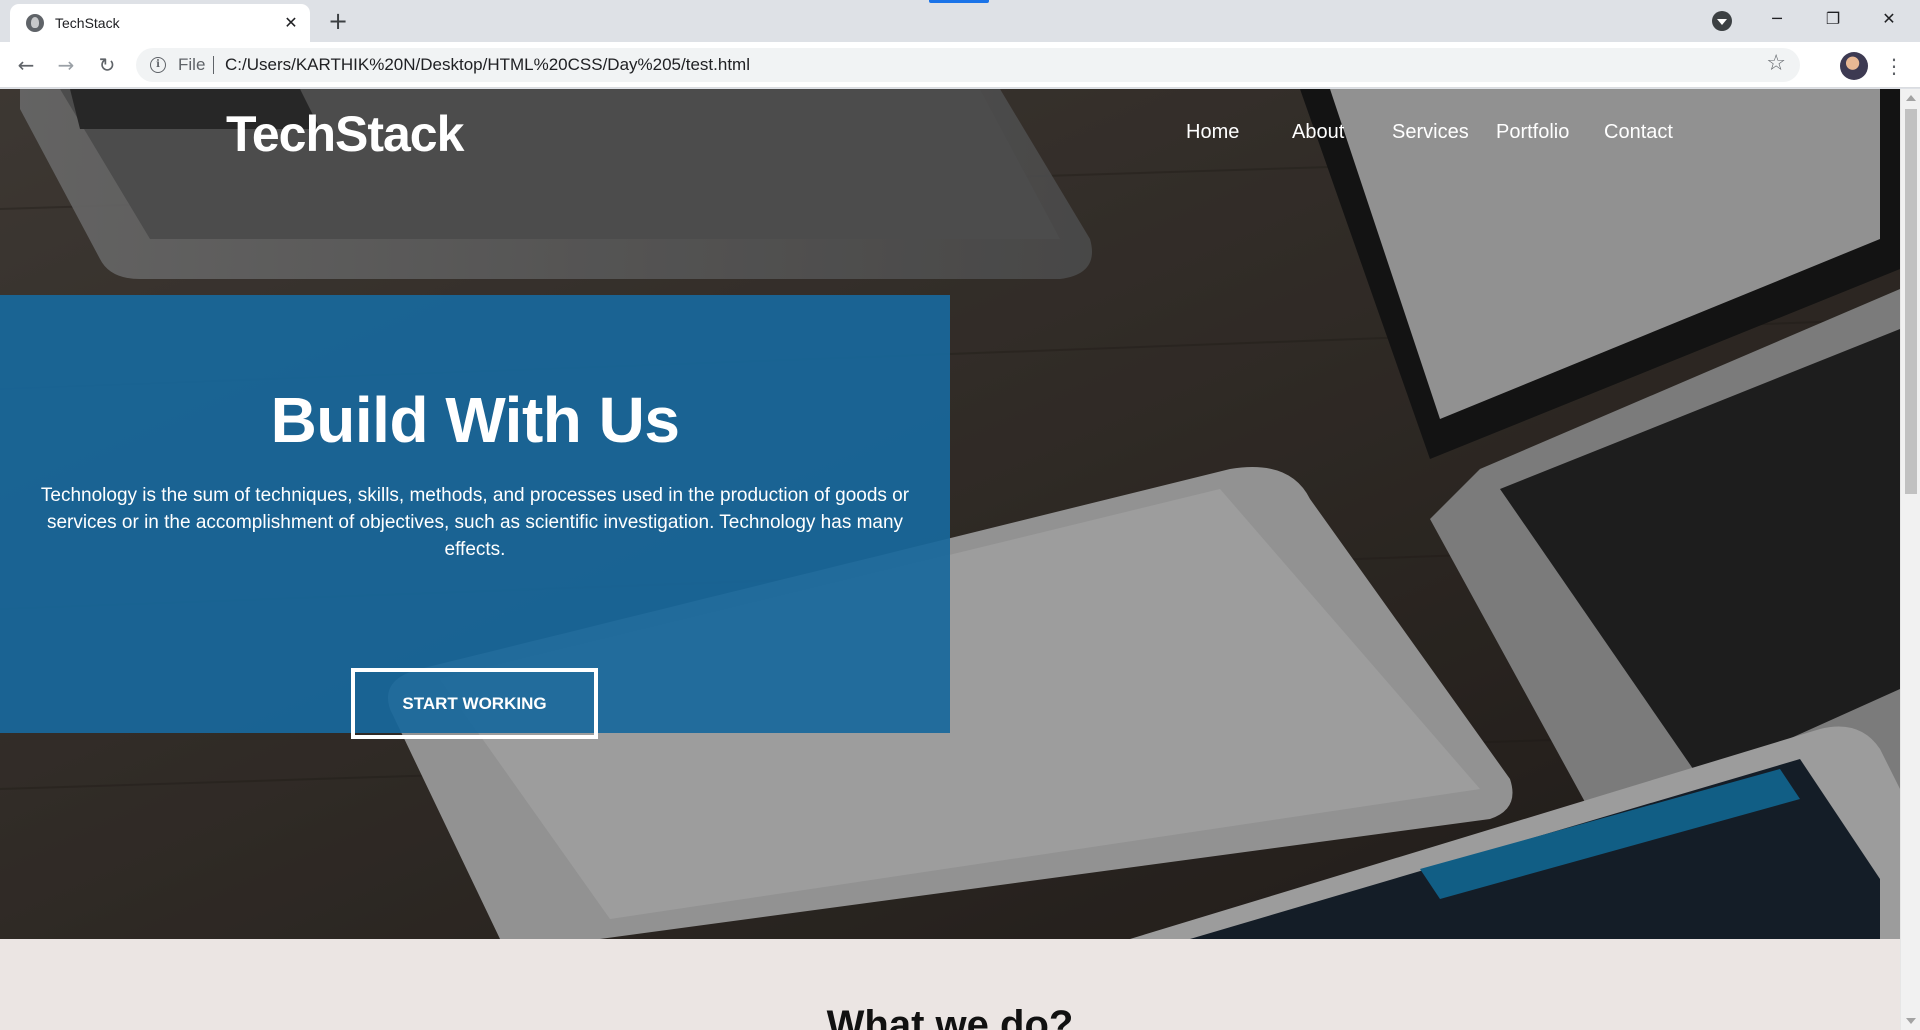 This screenshot has width=1920, height=1030. What do you see at coordinates (475, 420) in the screenshot?
I see `hero-title: Build With Us` at bounding box center [475, 420].